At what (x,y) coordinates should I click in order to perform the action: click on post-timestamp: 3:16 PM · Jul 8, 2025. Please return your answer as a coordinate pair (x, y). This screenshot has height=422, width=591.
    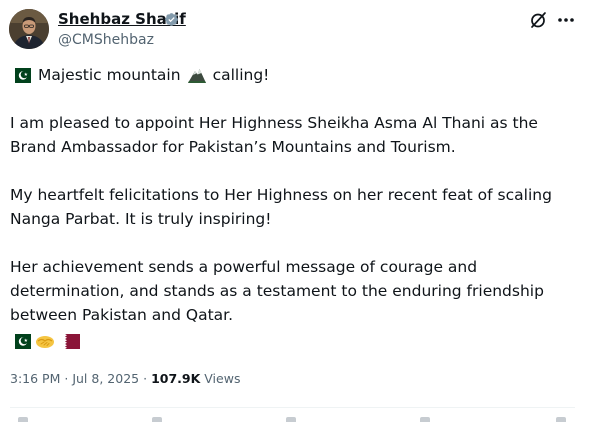
    Looking at the image, I should click on (74, 378).